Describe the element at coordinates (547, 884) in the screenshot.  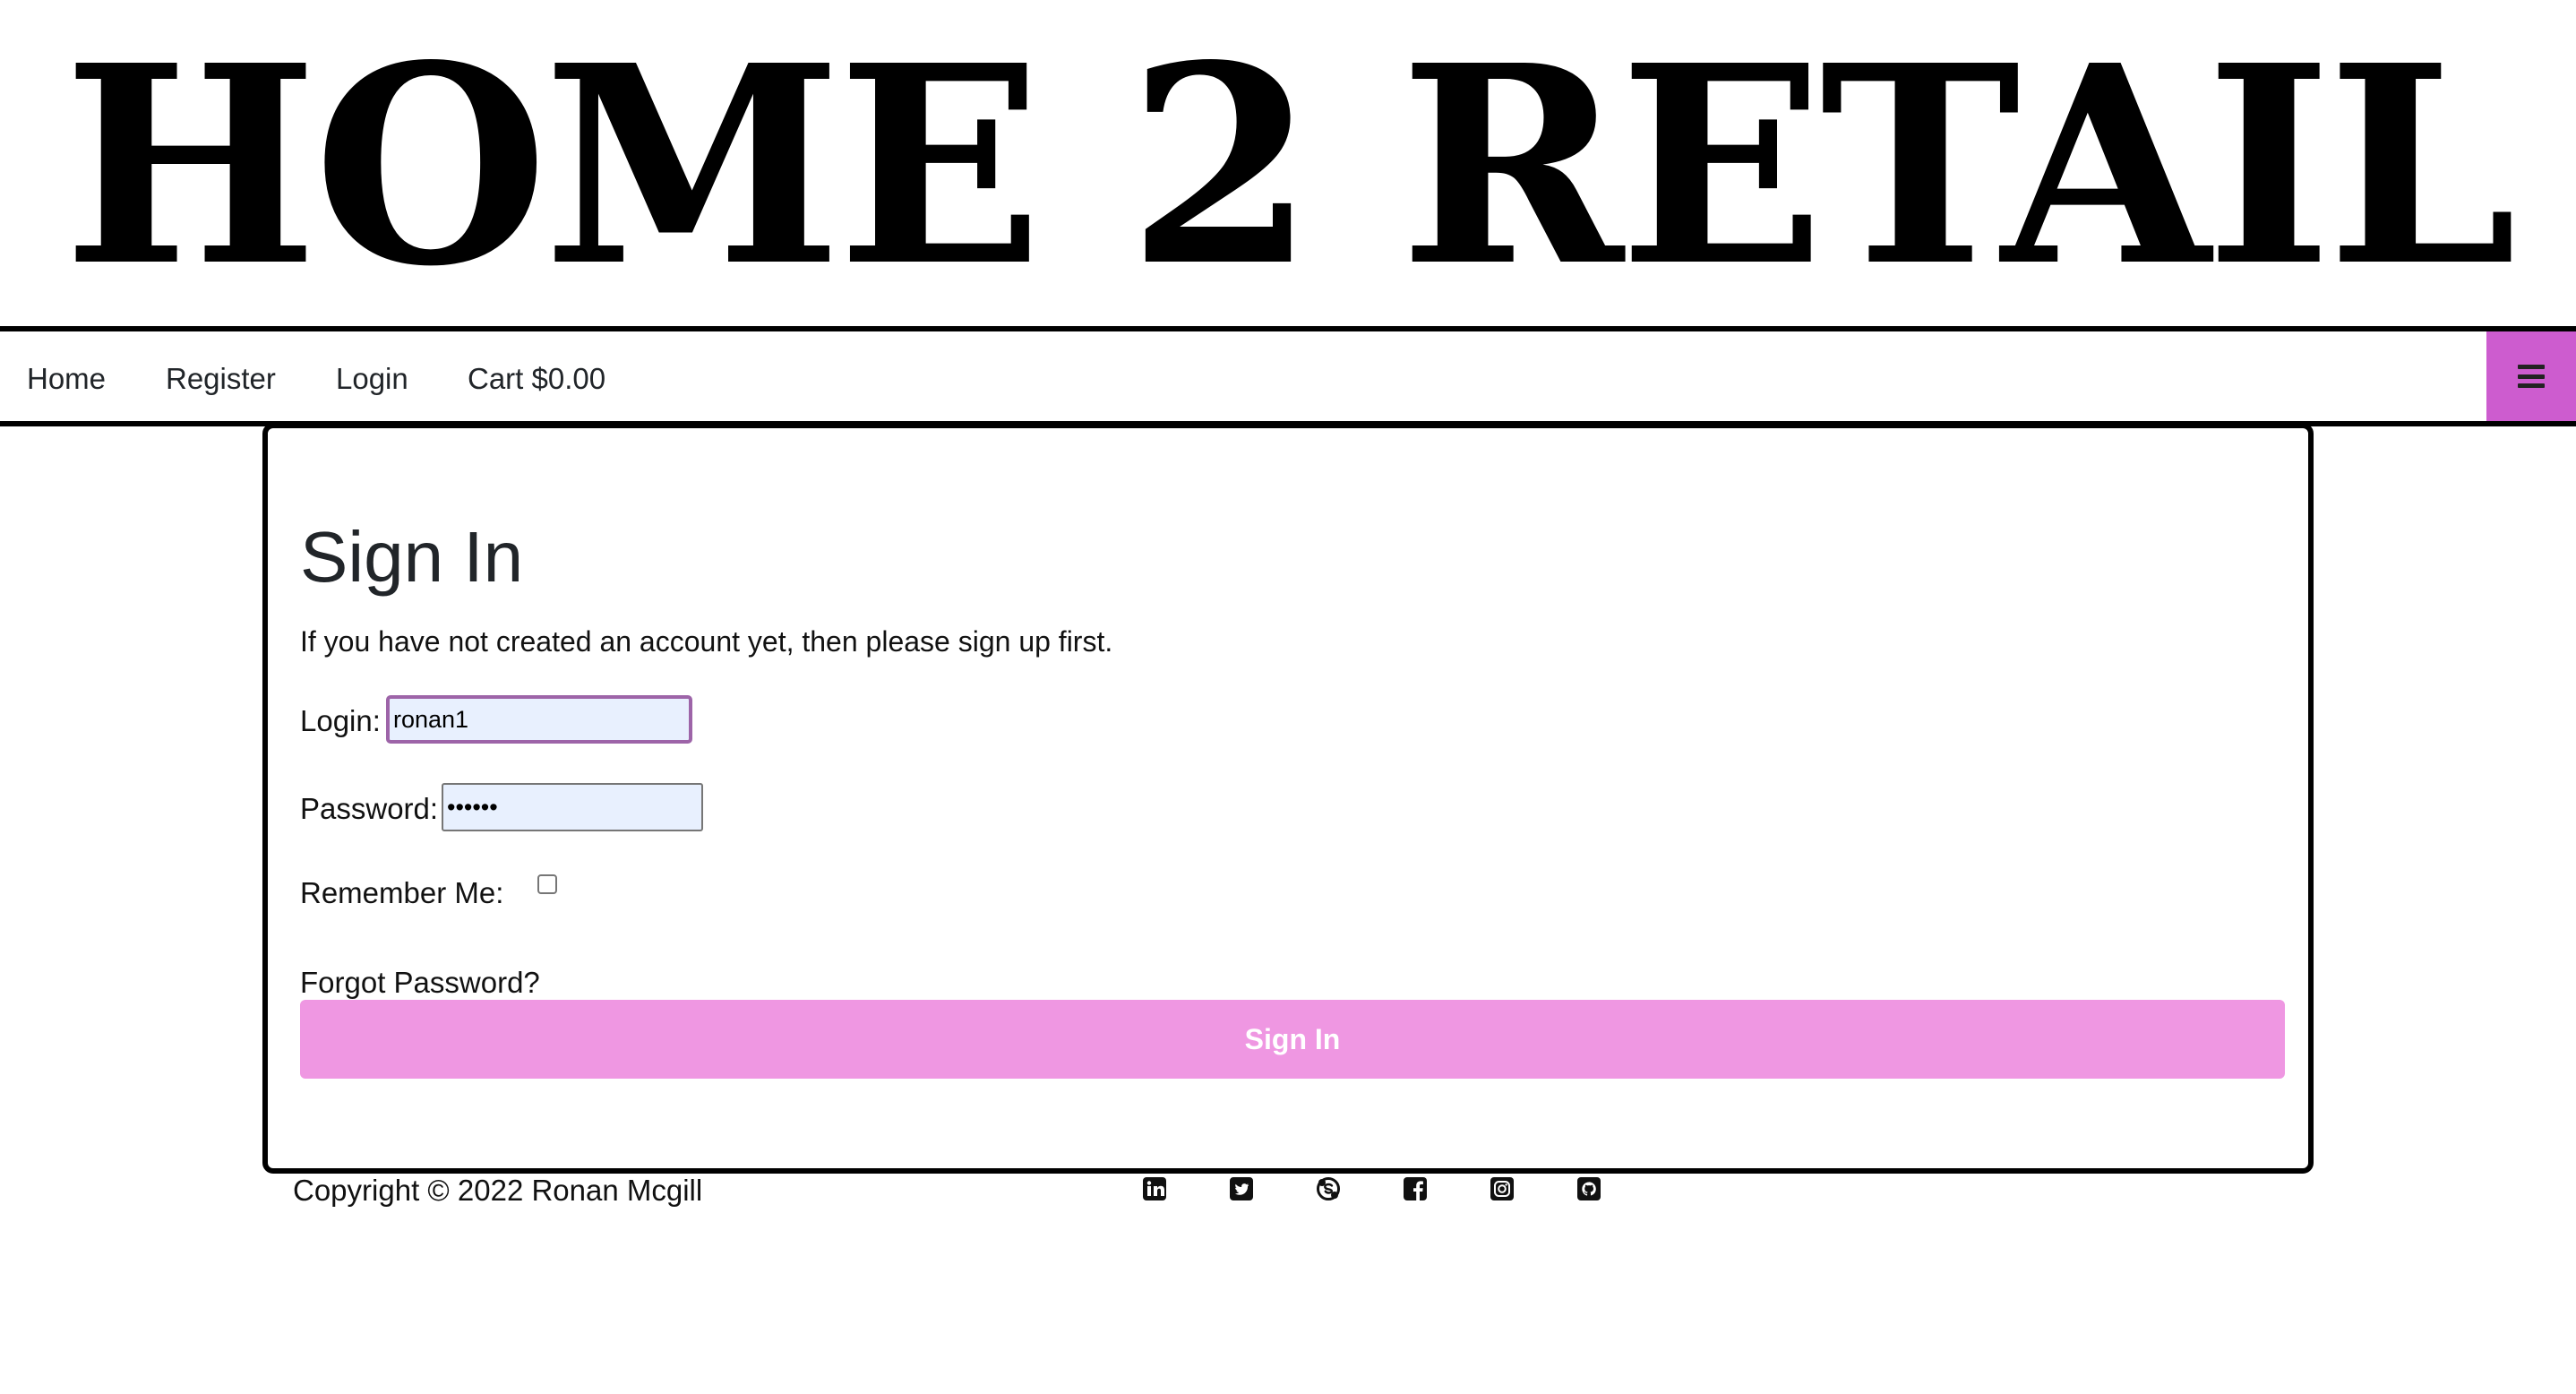
I see `remember-me-checkbox` at that location.